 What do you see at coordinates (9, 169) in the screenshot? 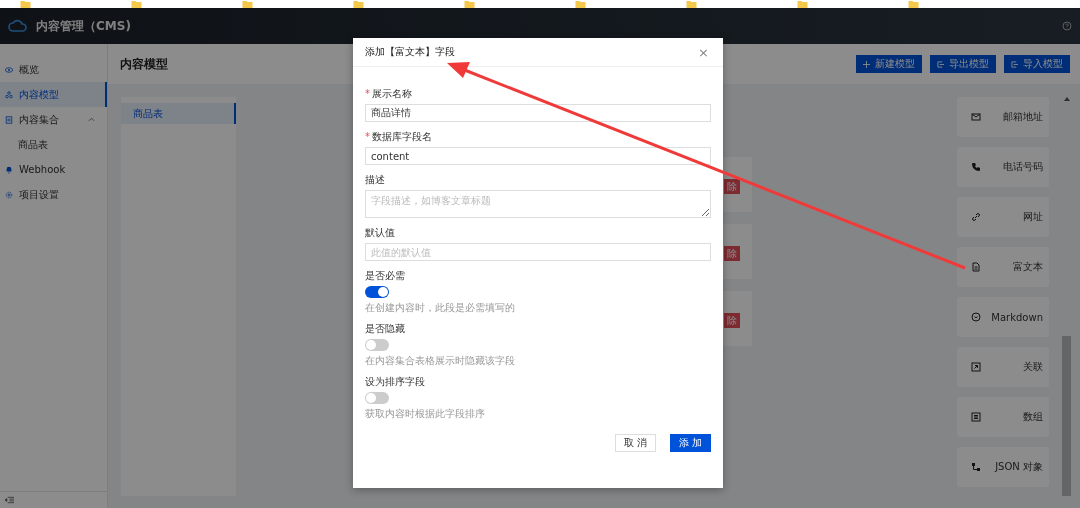
I see `bell-icon` at bounding box center [9, 169].